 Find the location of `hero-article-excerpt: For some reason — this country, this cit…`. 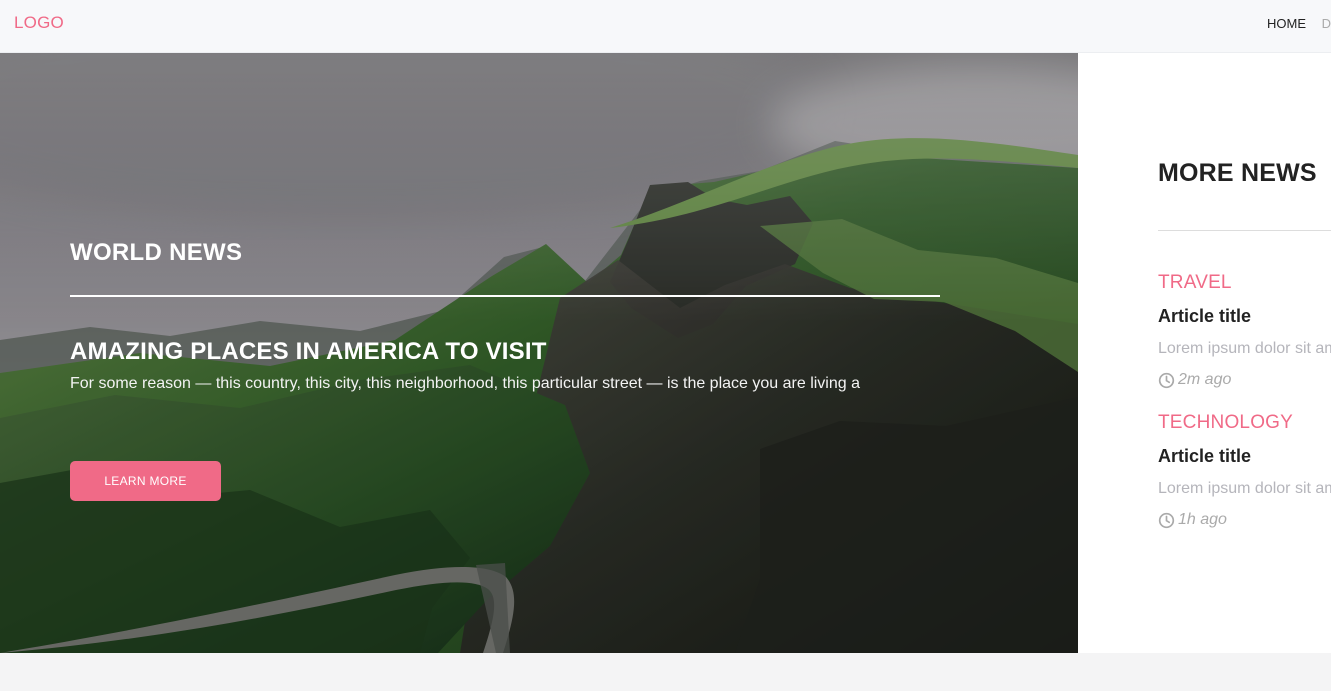

hero-article-excerpt: For some reason — this country, this cit… is located at coordinates (465, 383).